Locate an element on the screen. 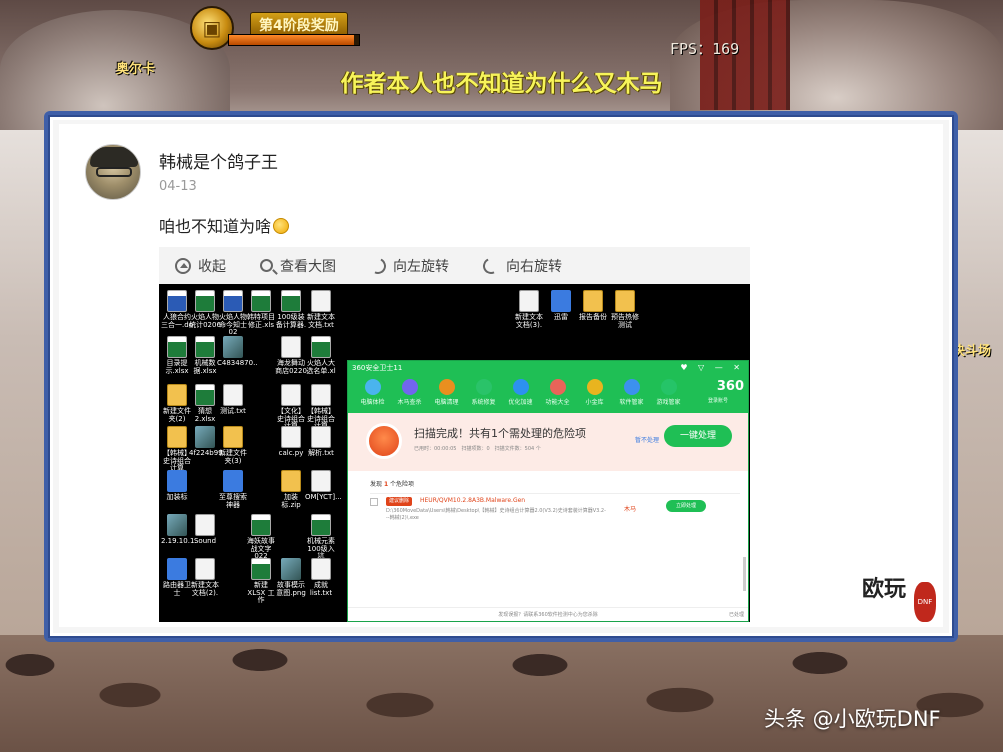  desktop-icon: 新建文本文档.txt is located at coordinates (321, 309).